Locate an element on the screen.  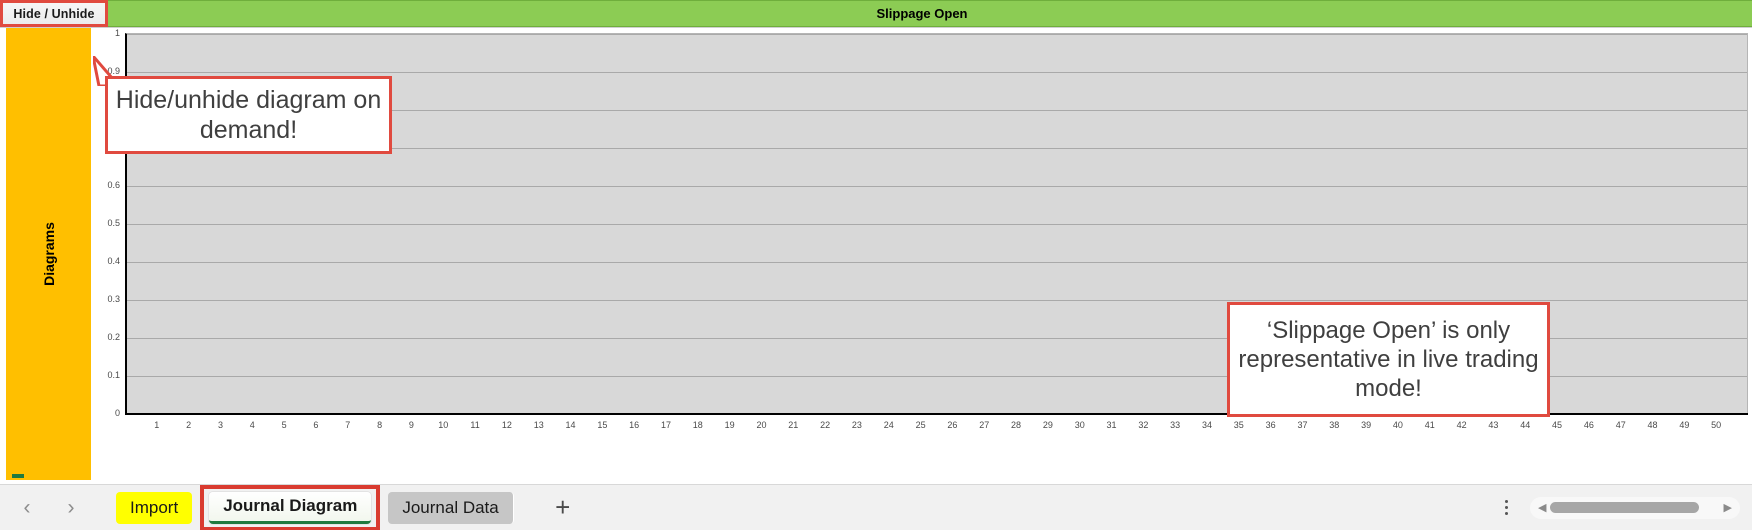
x-axis-tick-label: 21 is located at coordinates (793, 425).